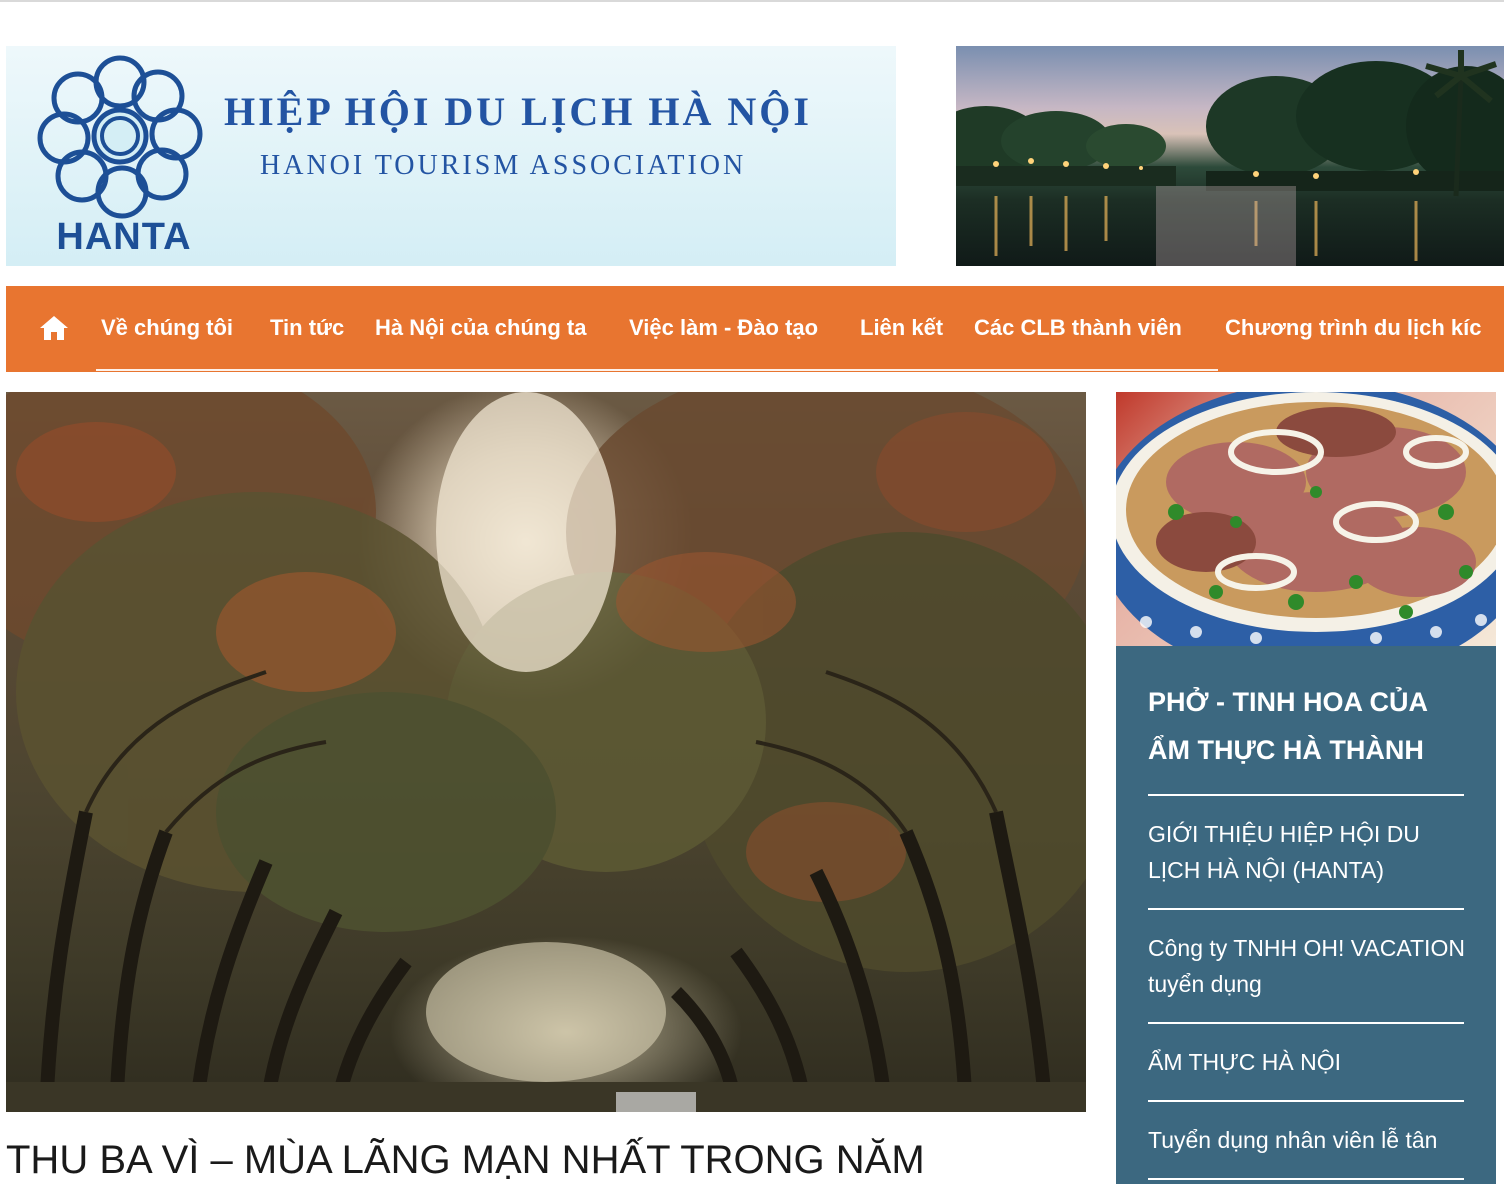  Describe the element at coordinates (657, 370) in the screenshot. I see `nav-active-underline` at that location.